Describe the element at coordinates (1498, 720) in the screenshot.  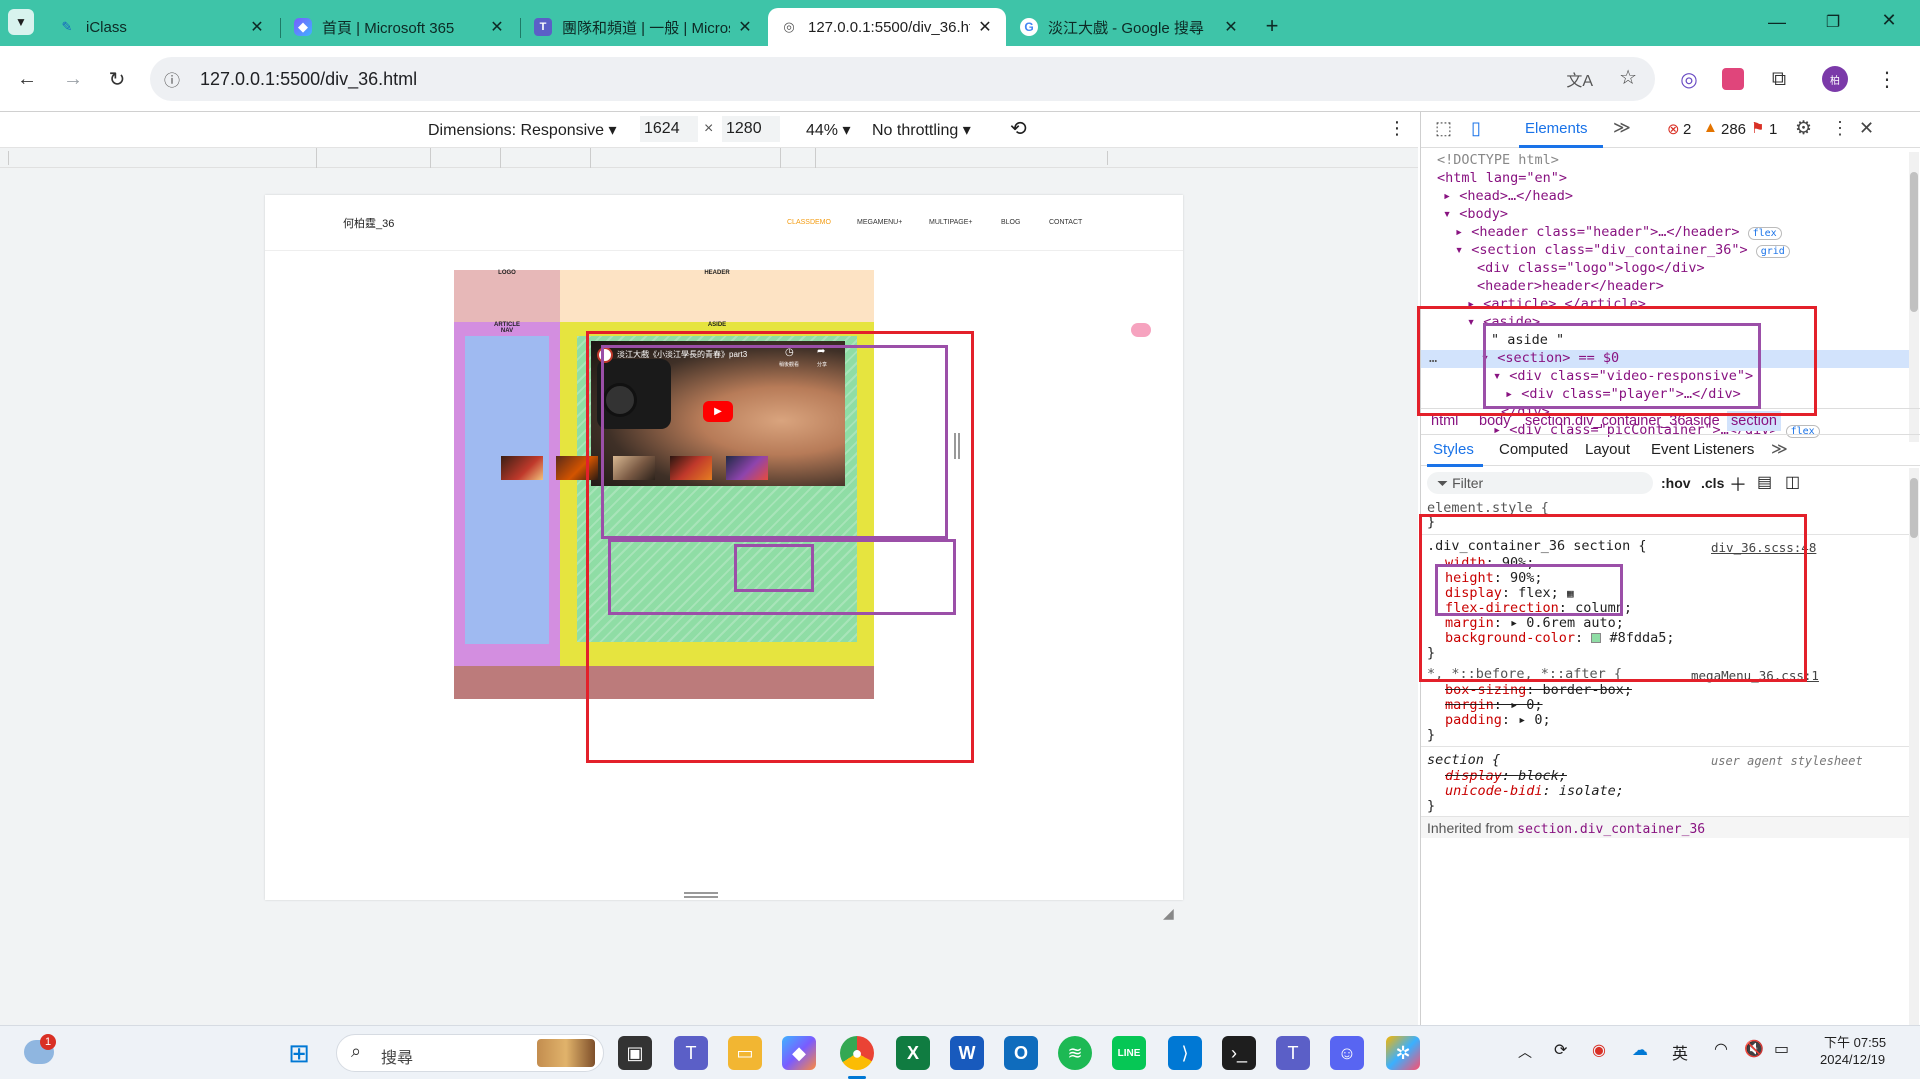
I see `css-prop-padding: padding: ▸ 0;` at that location.